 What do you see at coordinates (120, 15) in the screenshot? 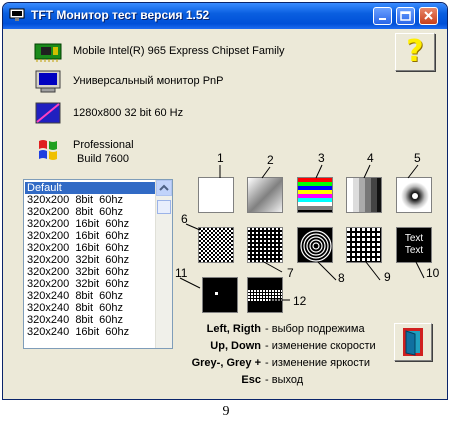
I see `window-title: TFT Монитор тест версия 1.52` at bounding box center [120, 15].